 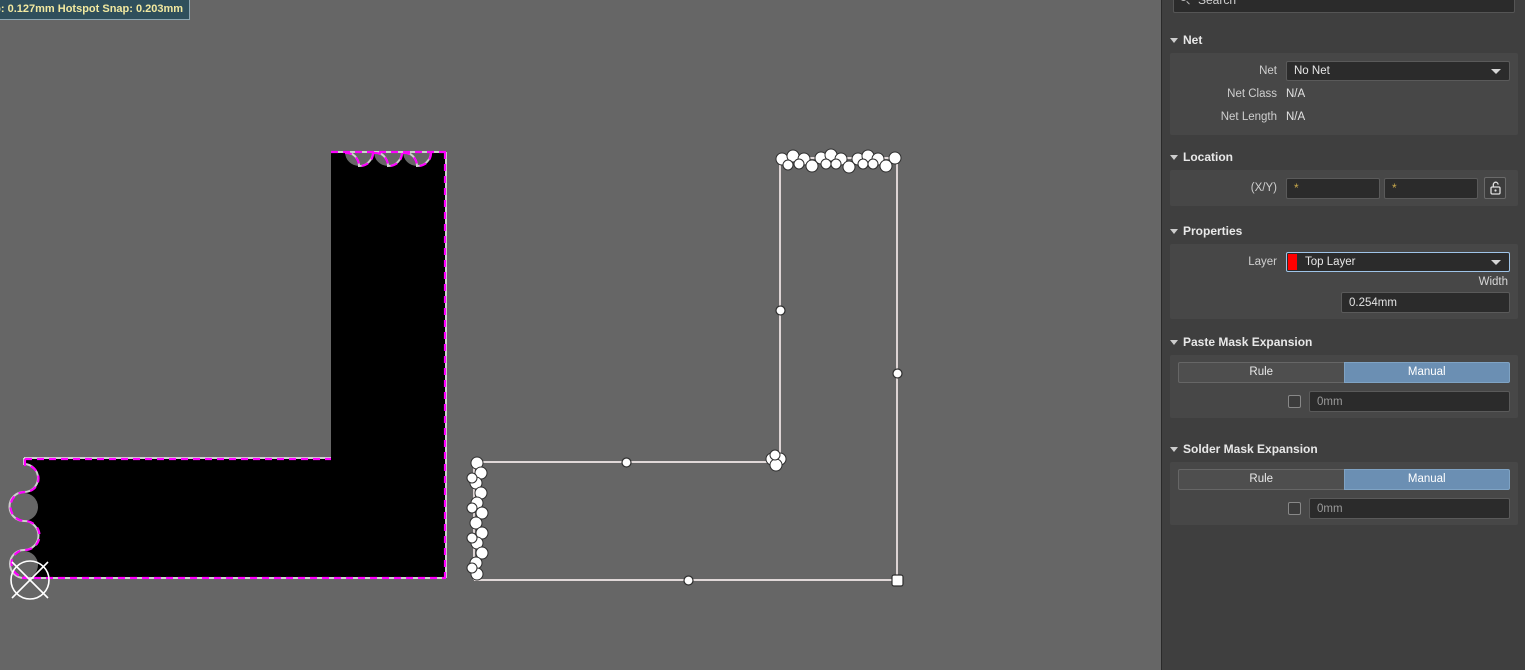 I want to click on section-title-net: Net, so click(x=1193, y=40).